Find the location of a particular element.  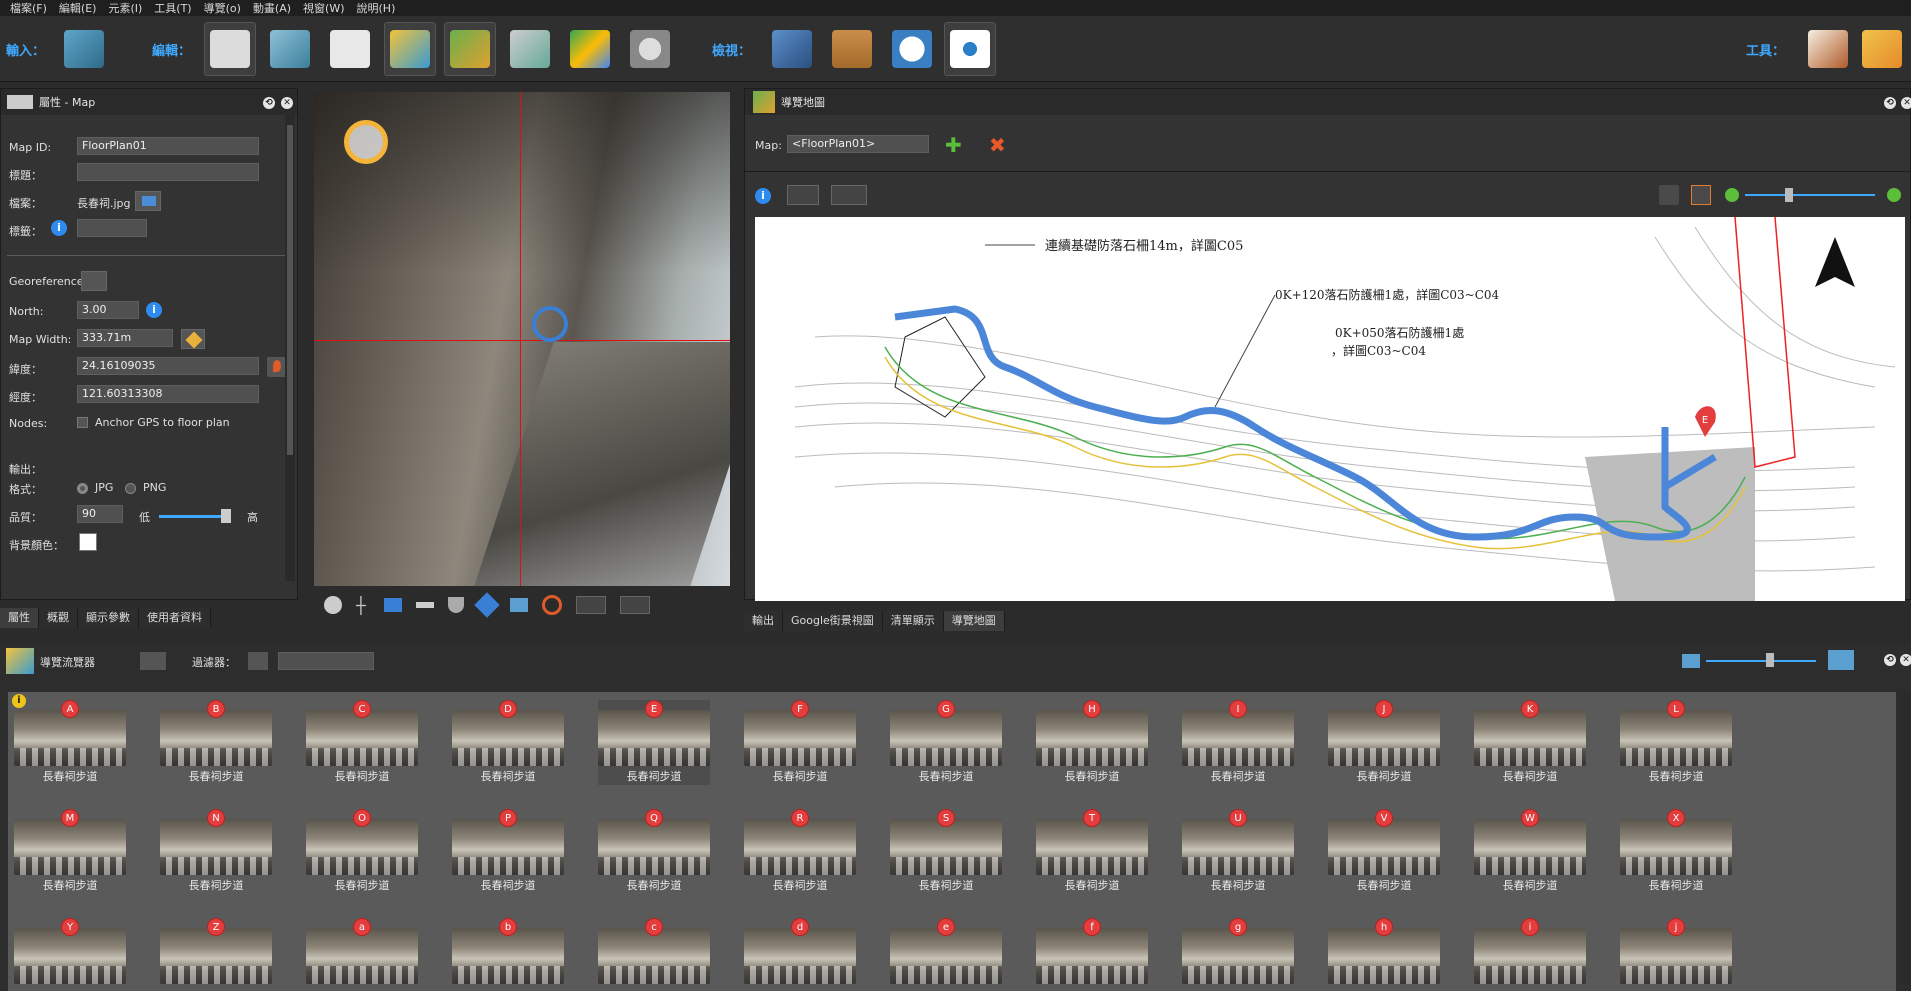

caption-field is located at coordinates (168, 172).